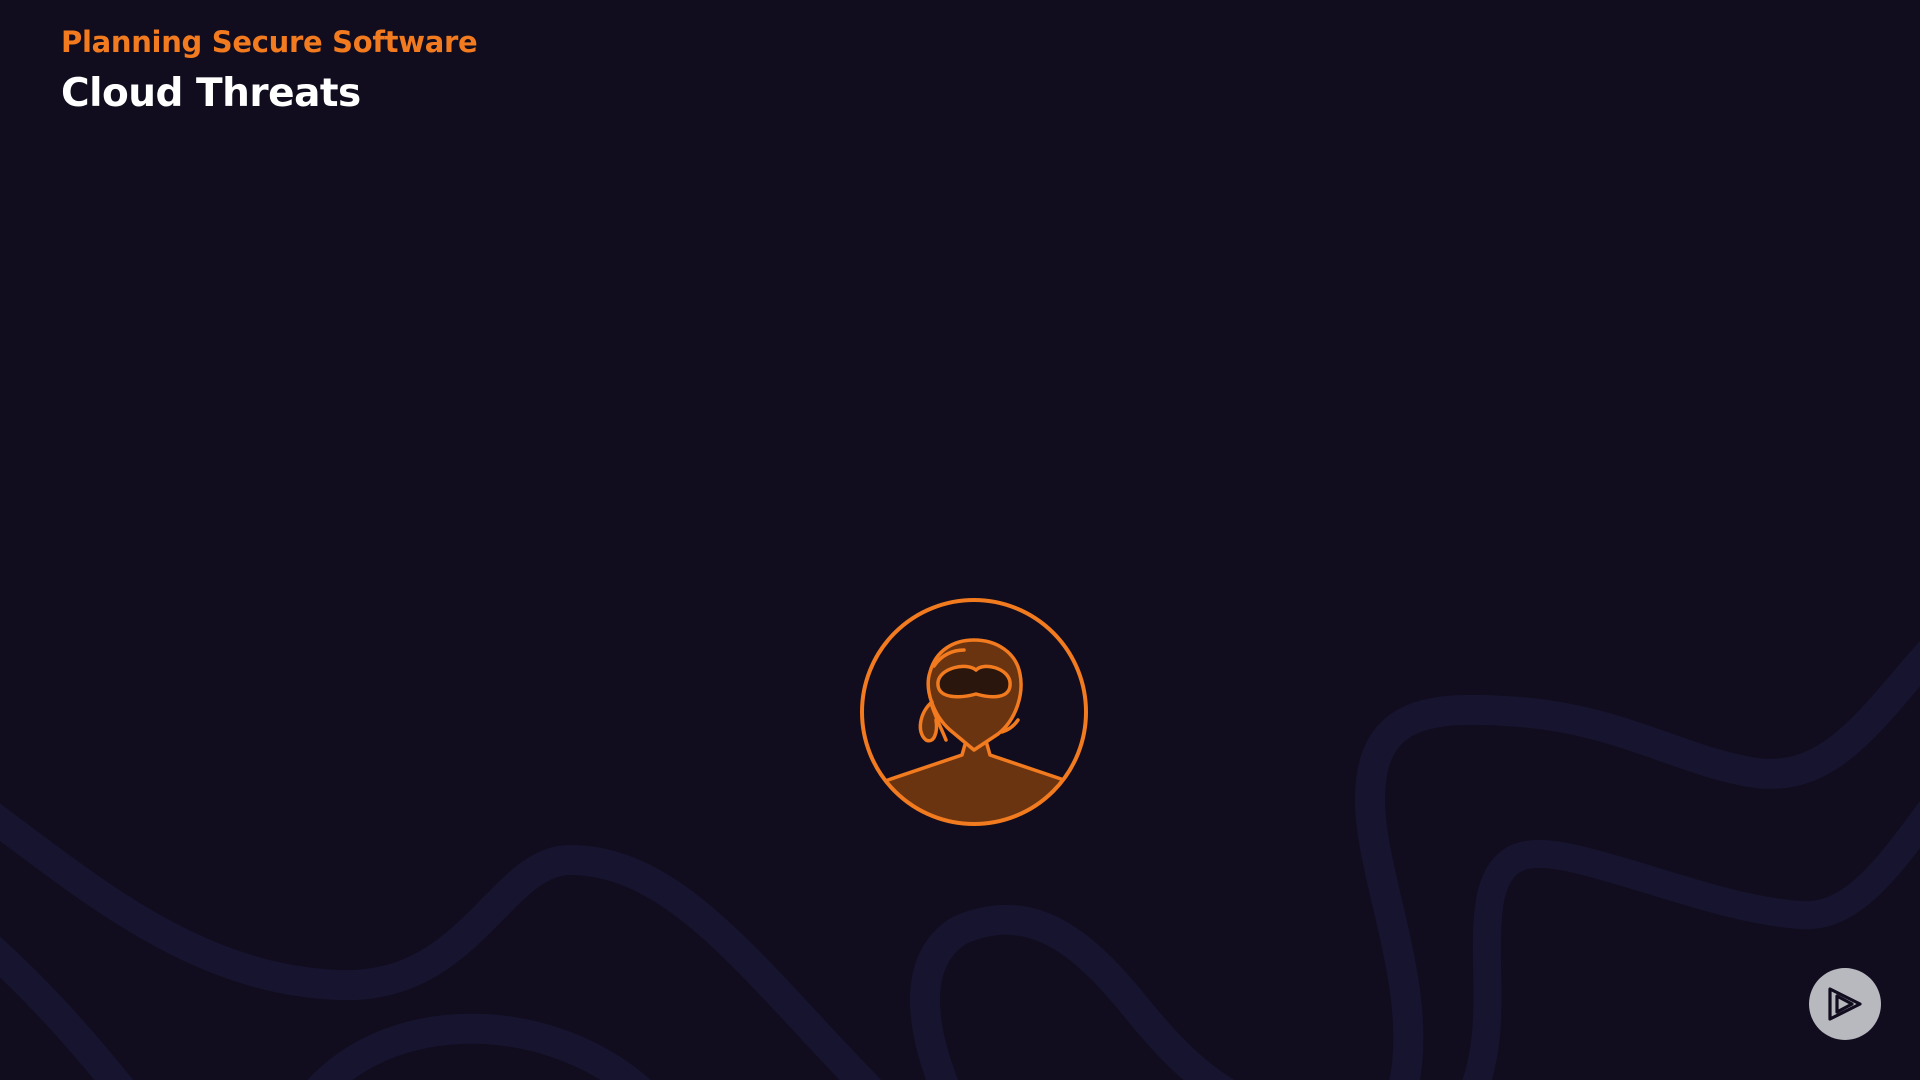 Image resolution: width=1920 pixels, height=1080 pixels. I want to click on slide-title: Cloud Threats, so click(211, 93).